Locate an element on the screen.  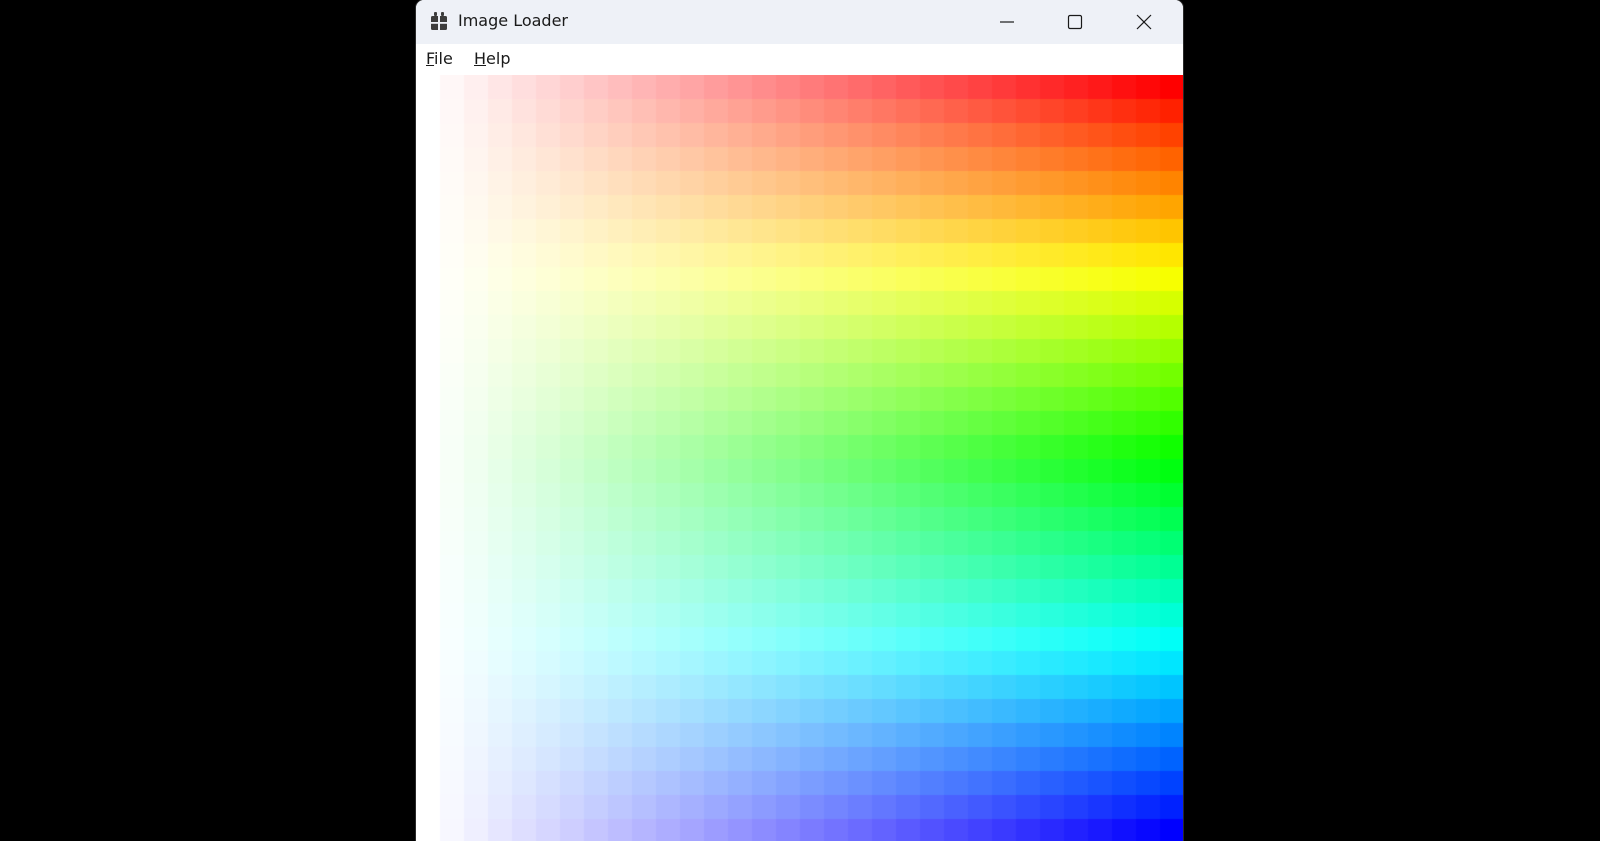
menu-bar: File Help is located at coordinates (799, 59).